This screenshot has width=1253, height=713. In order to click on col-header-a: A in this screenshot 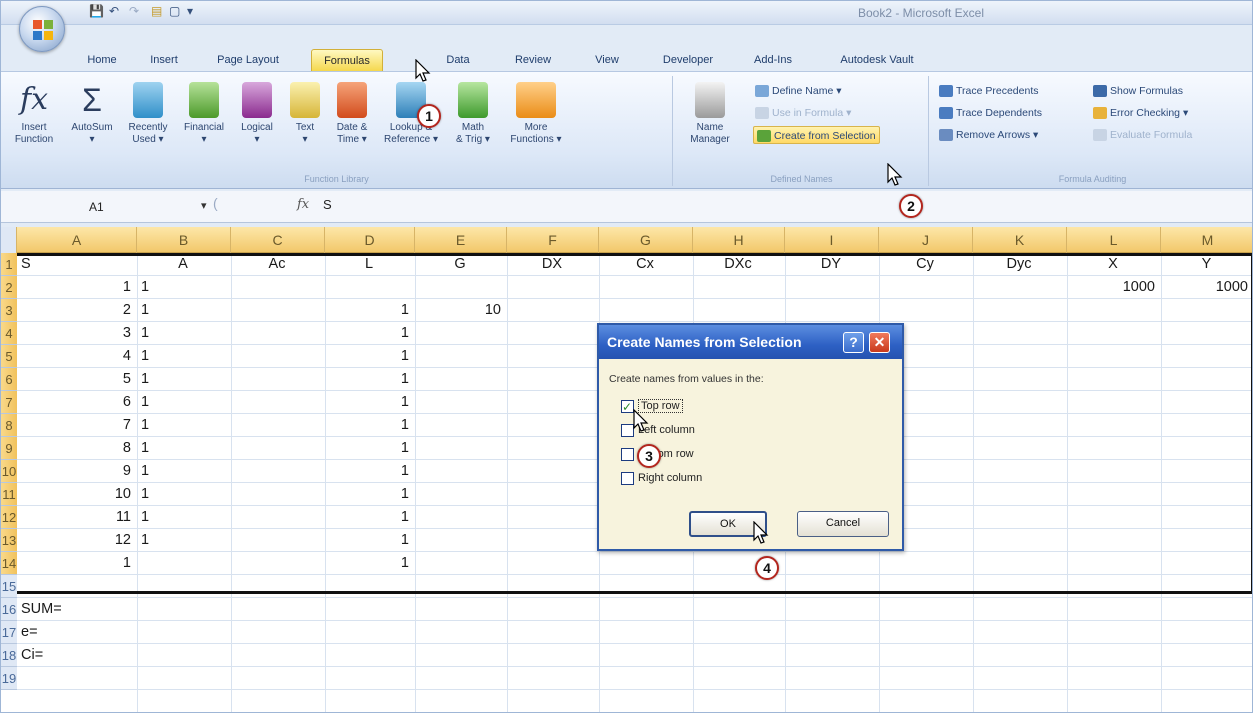, I will do `click(77, 240)`.